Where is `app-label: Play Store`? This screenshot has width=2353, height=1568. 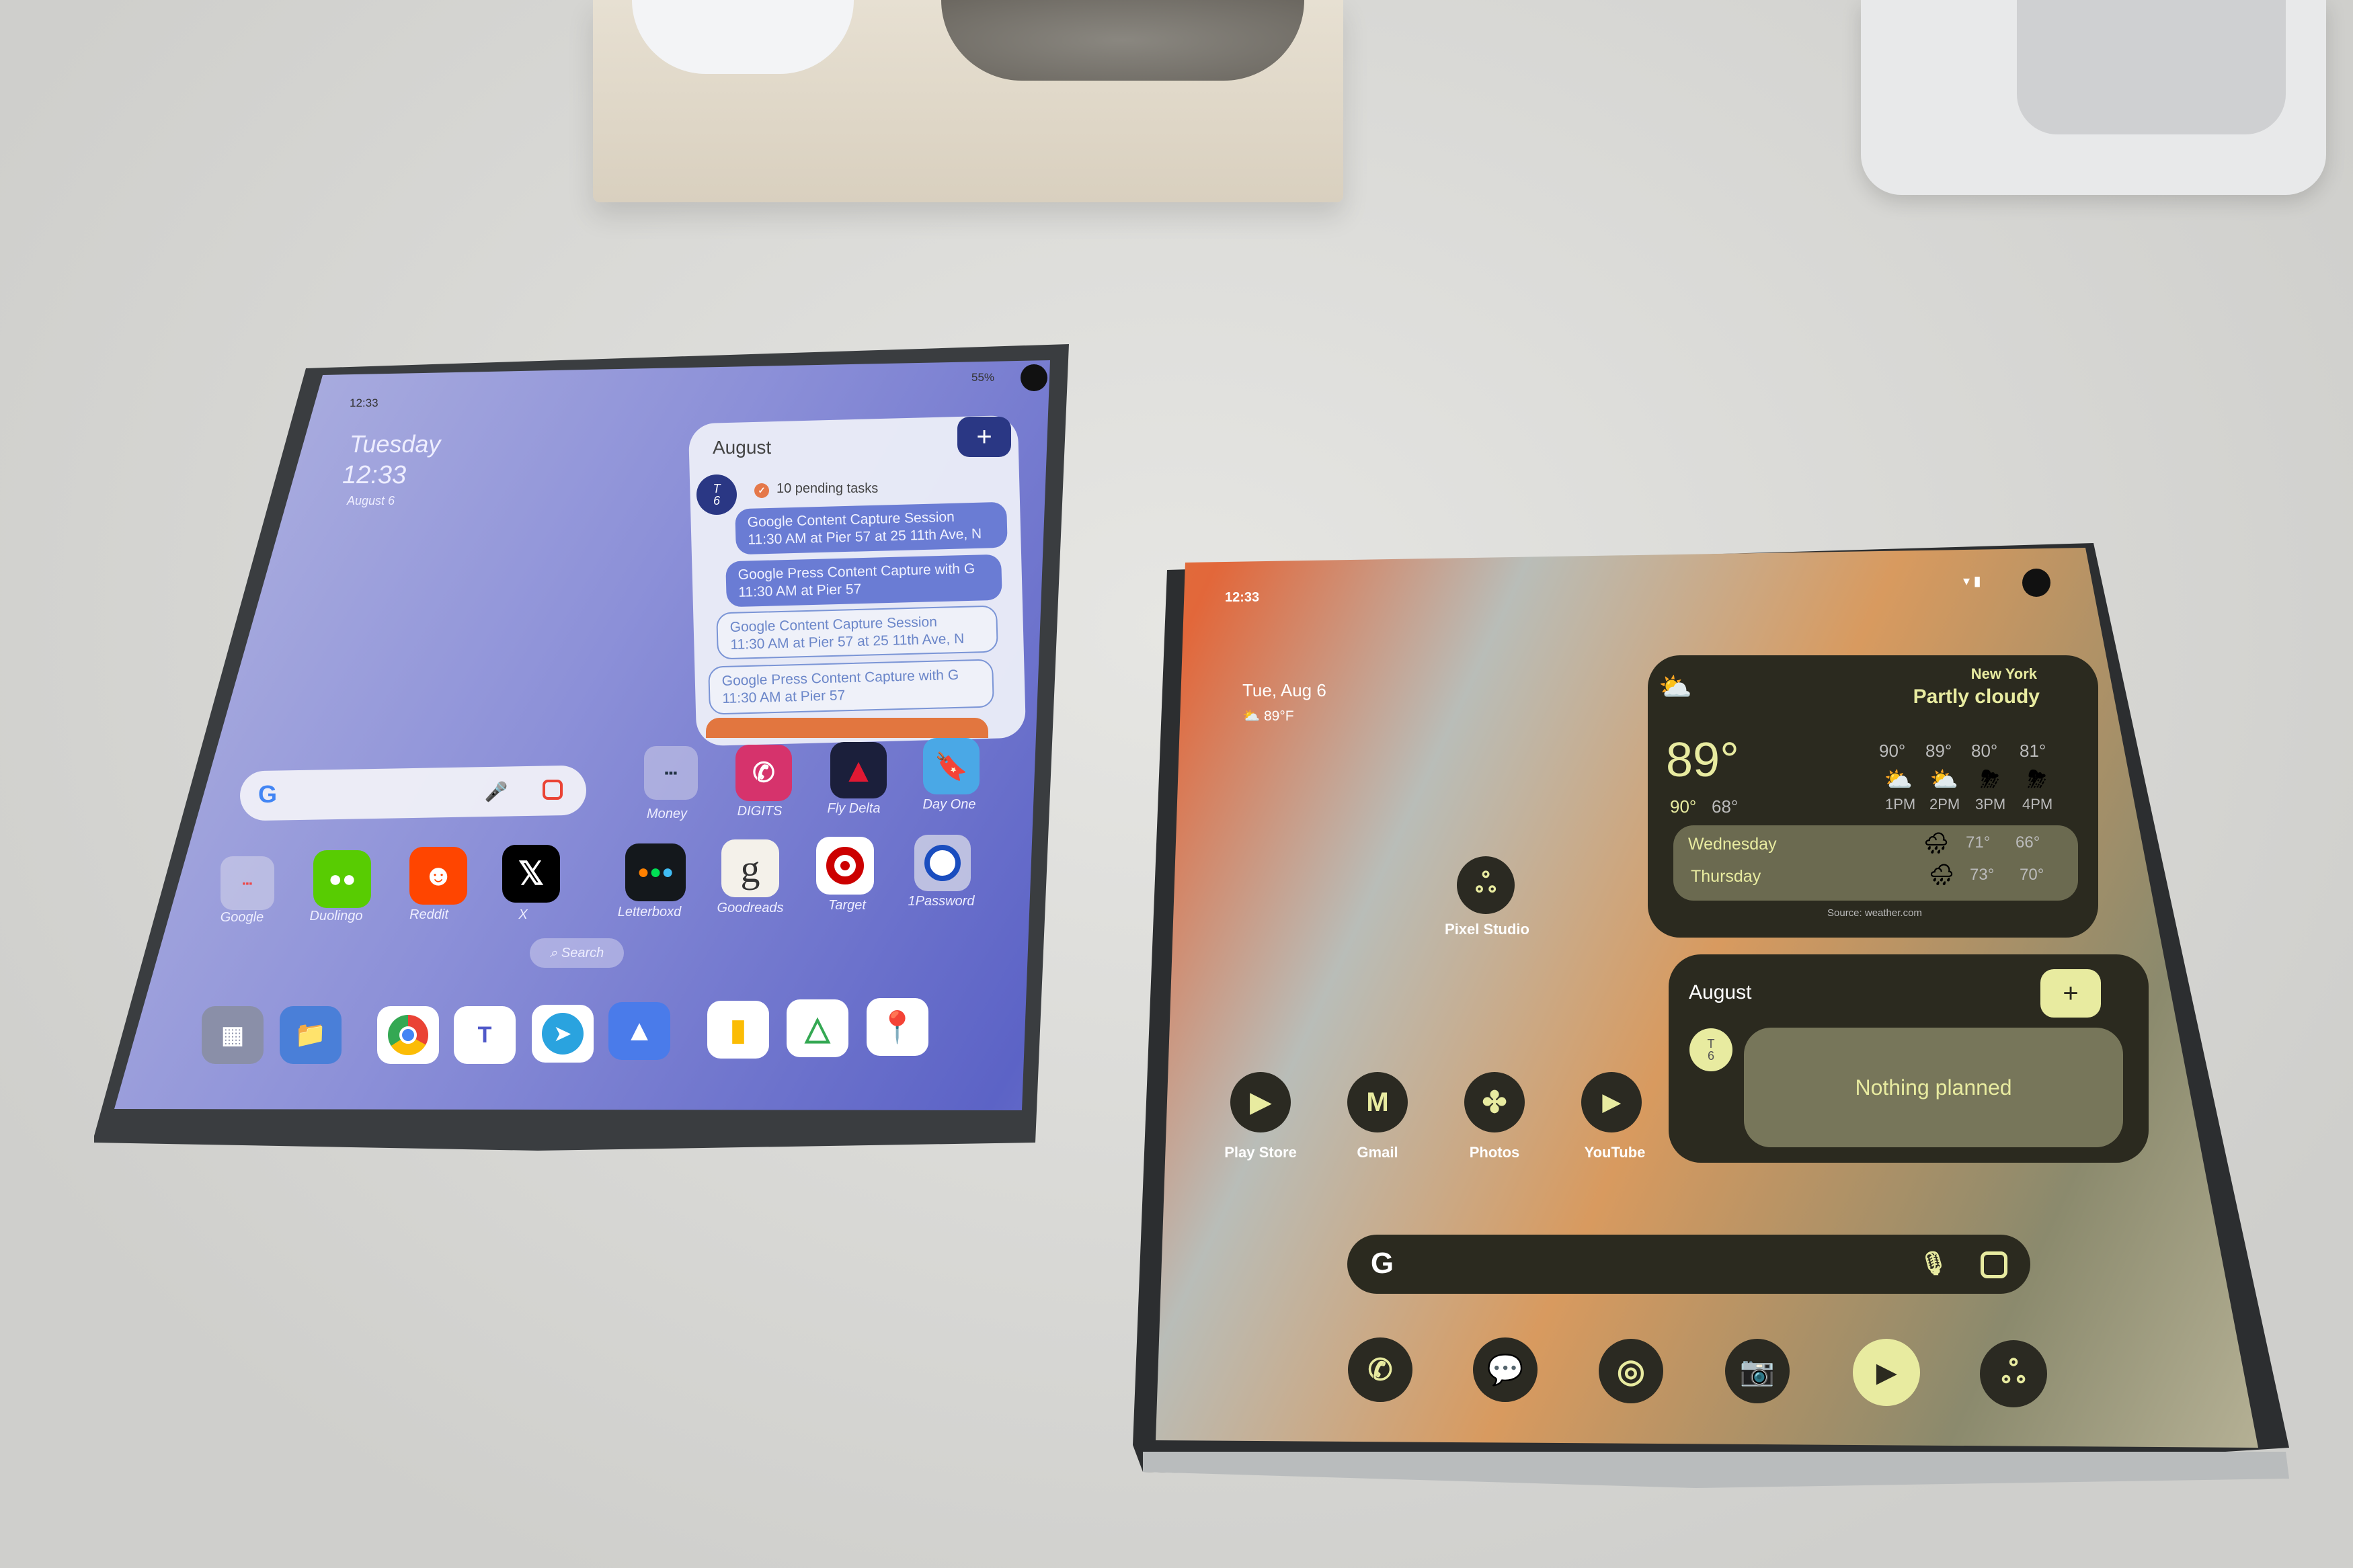
app-label: Play Store is located at coordinates (1260, 1153).